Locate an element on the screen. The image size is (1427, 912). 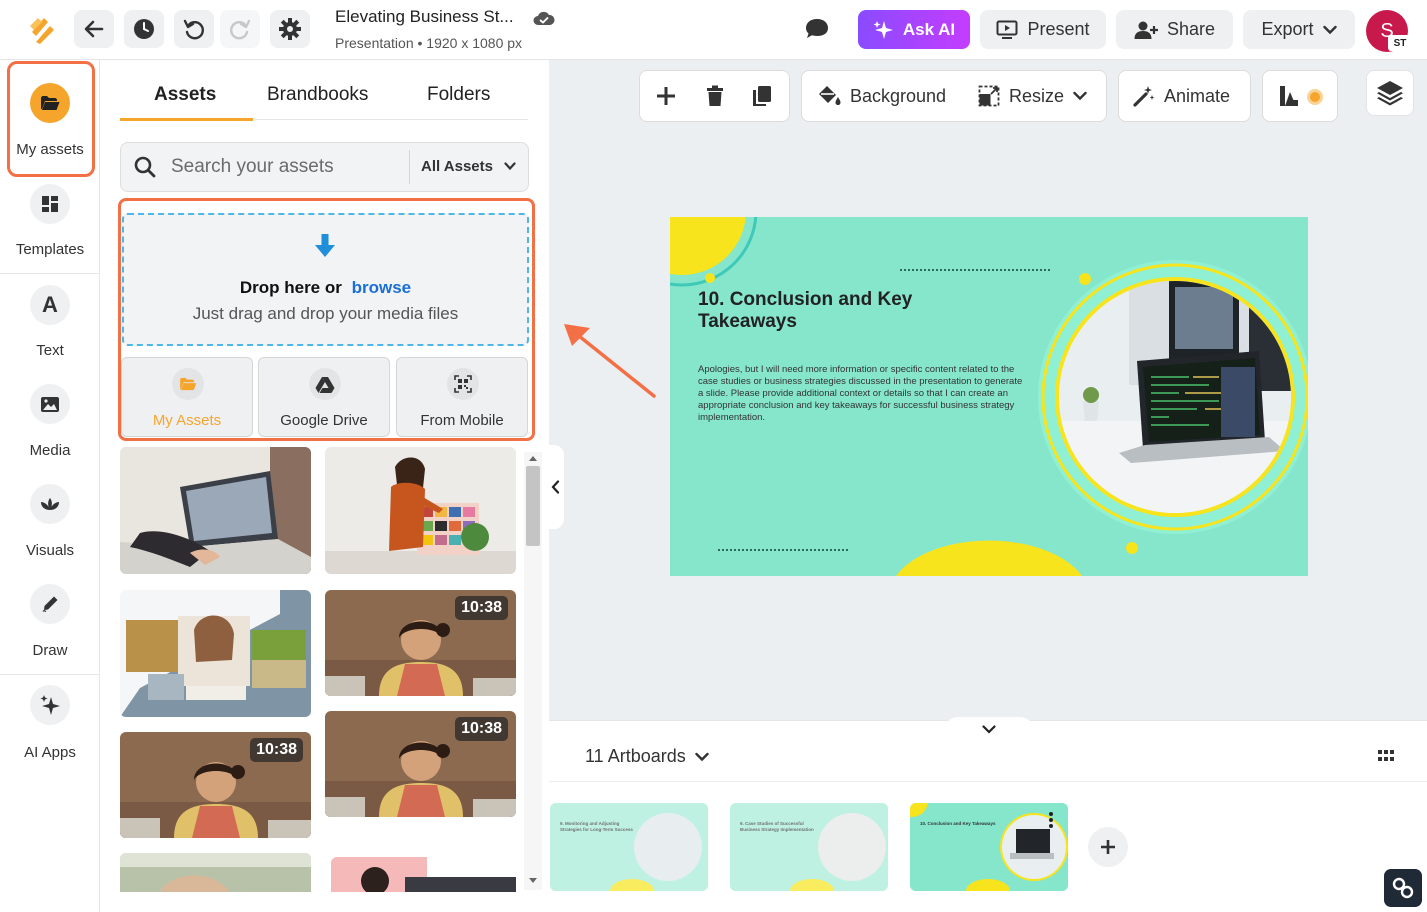
collapse-panel-button is located at coordinates (555, 487).